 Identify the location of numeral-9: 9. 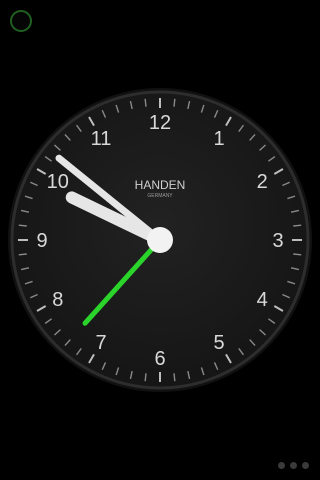
(41, 241).